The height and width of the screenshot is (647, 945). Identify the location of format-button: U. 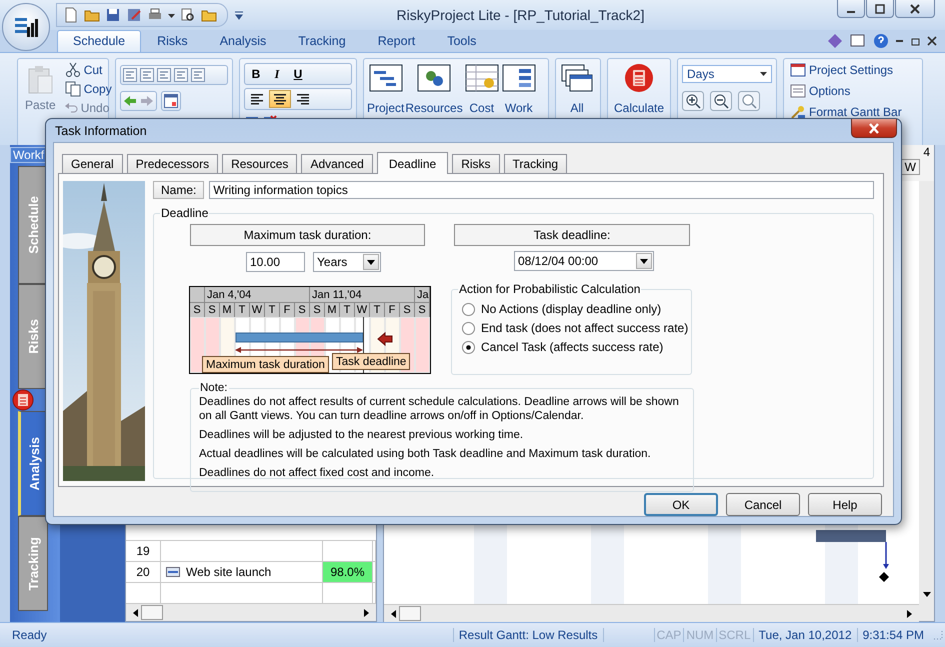
(298, 74).